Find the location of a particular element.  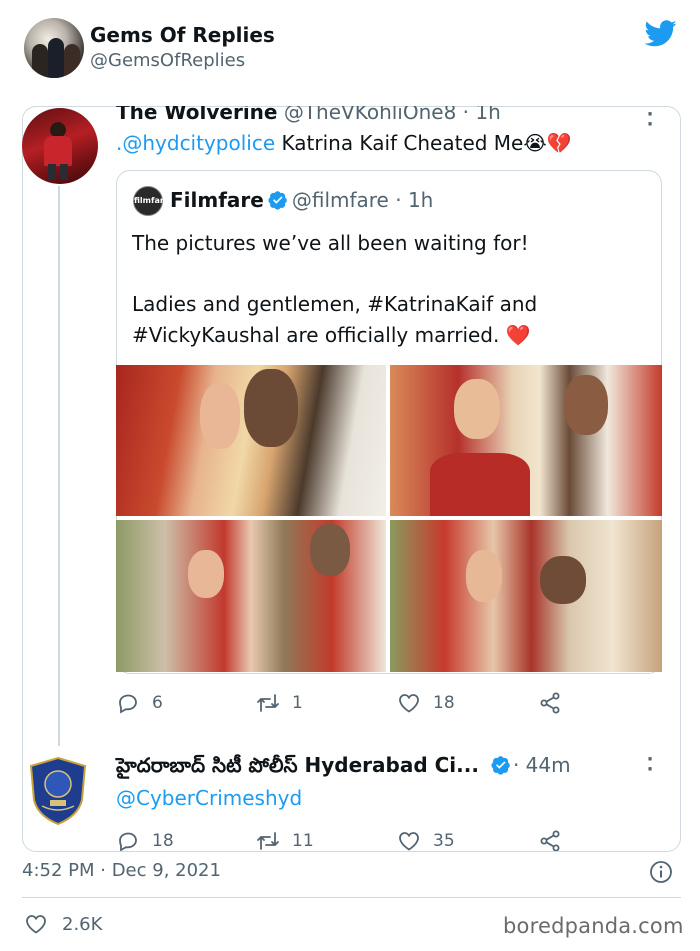

hydcitypolice-mention: .@hydcitypolice is located at coordinates (195, 143).